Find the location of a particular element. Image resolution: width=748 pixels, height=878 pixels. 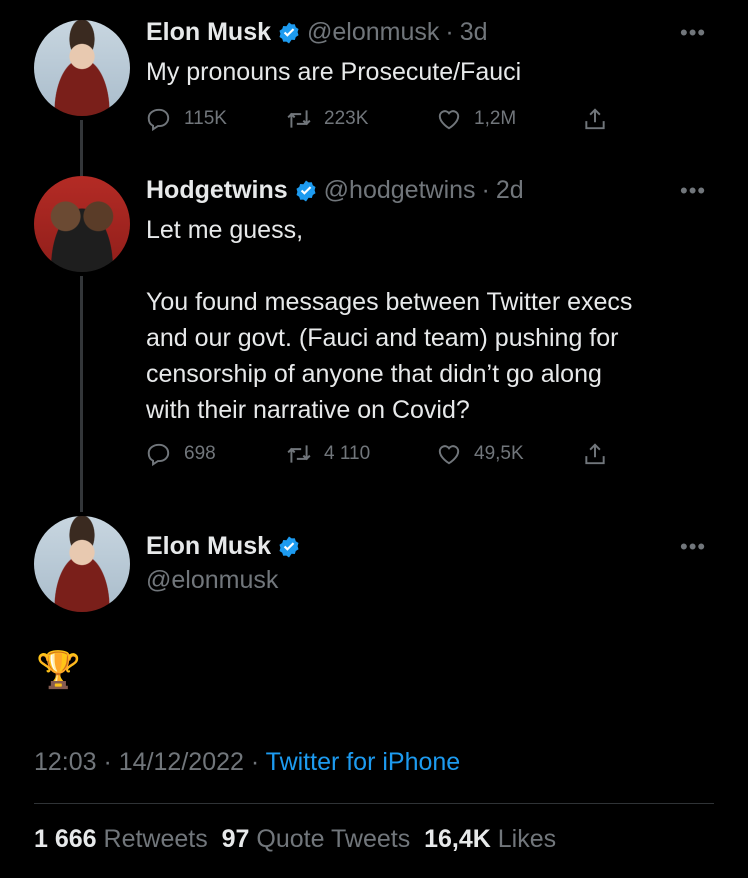

likes-count: 16,4K is located at coordinates (457, 839).